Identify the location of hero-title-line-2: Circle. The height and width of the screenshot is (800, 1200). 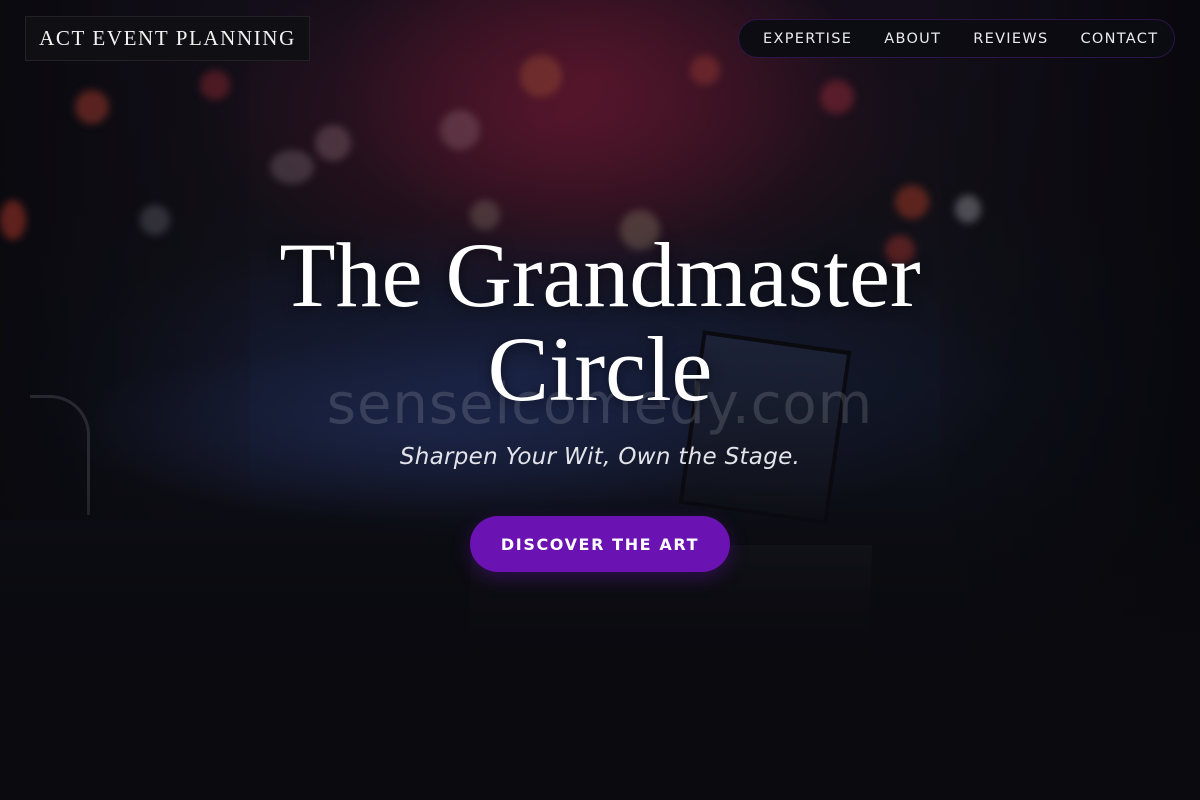
(600, 369).